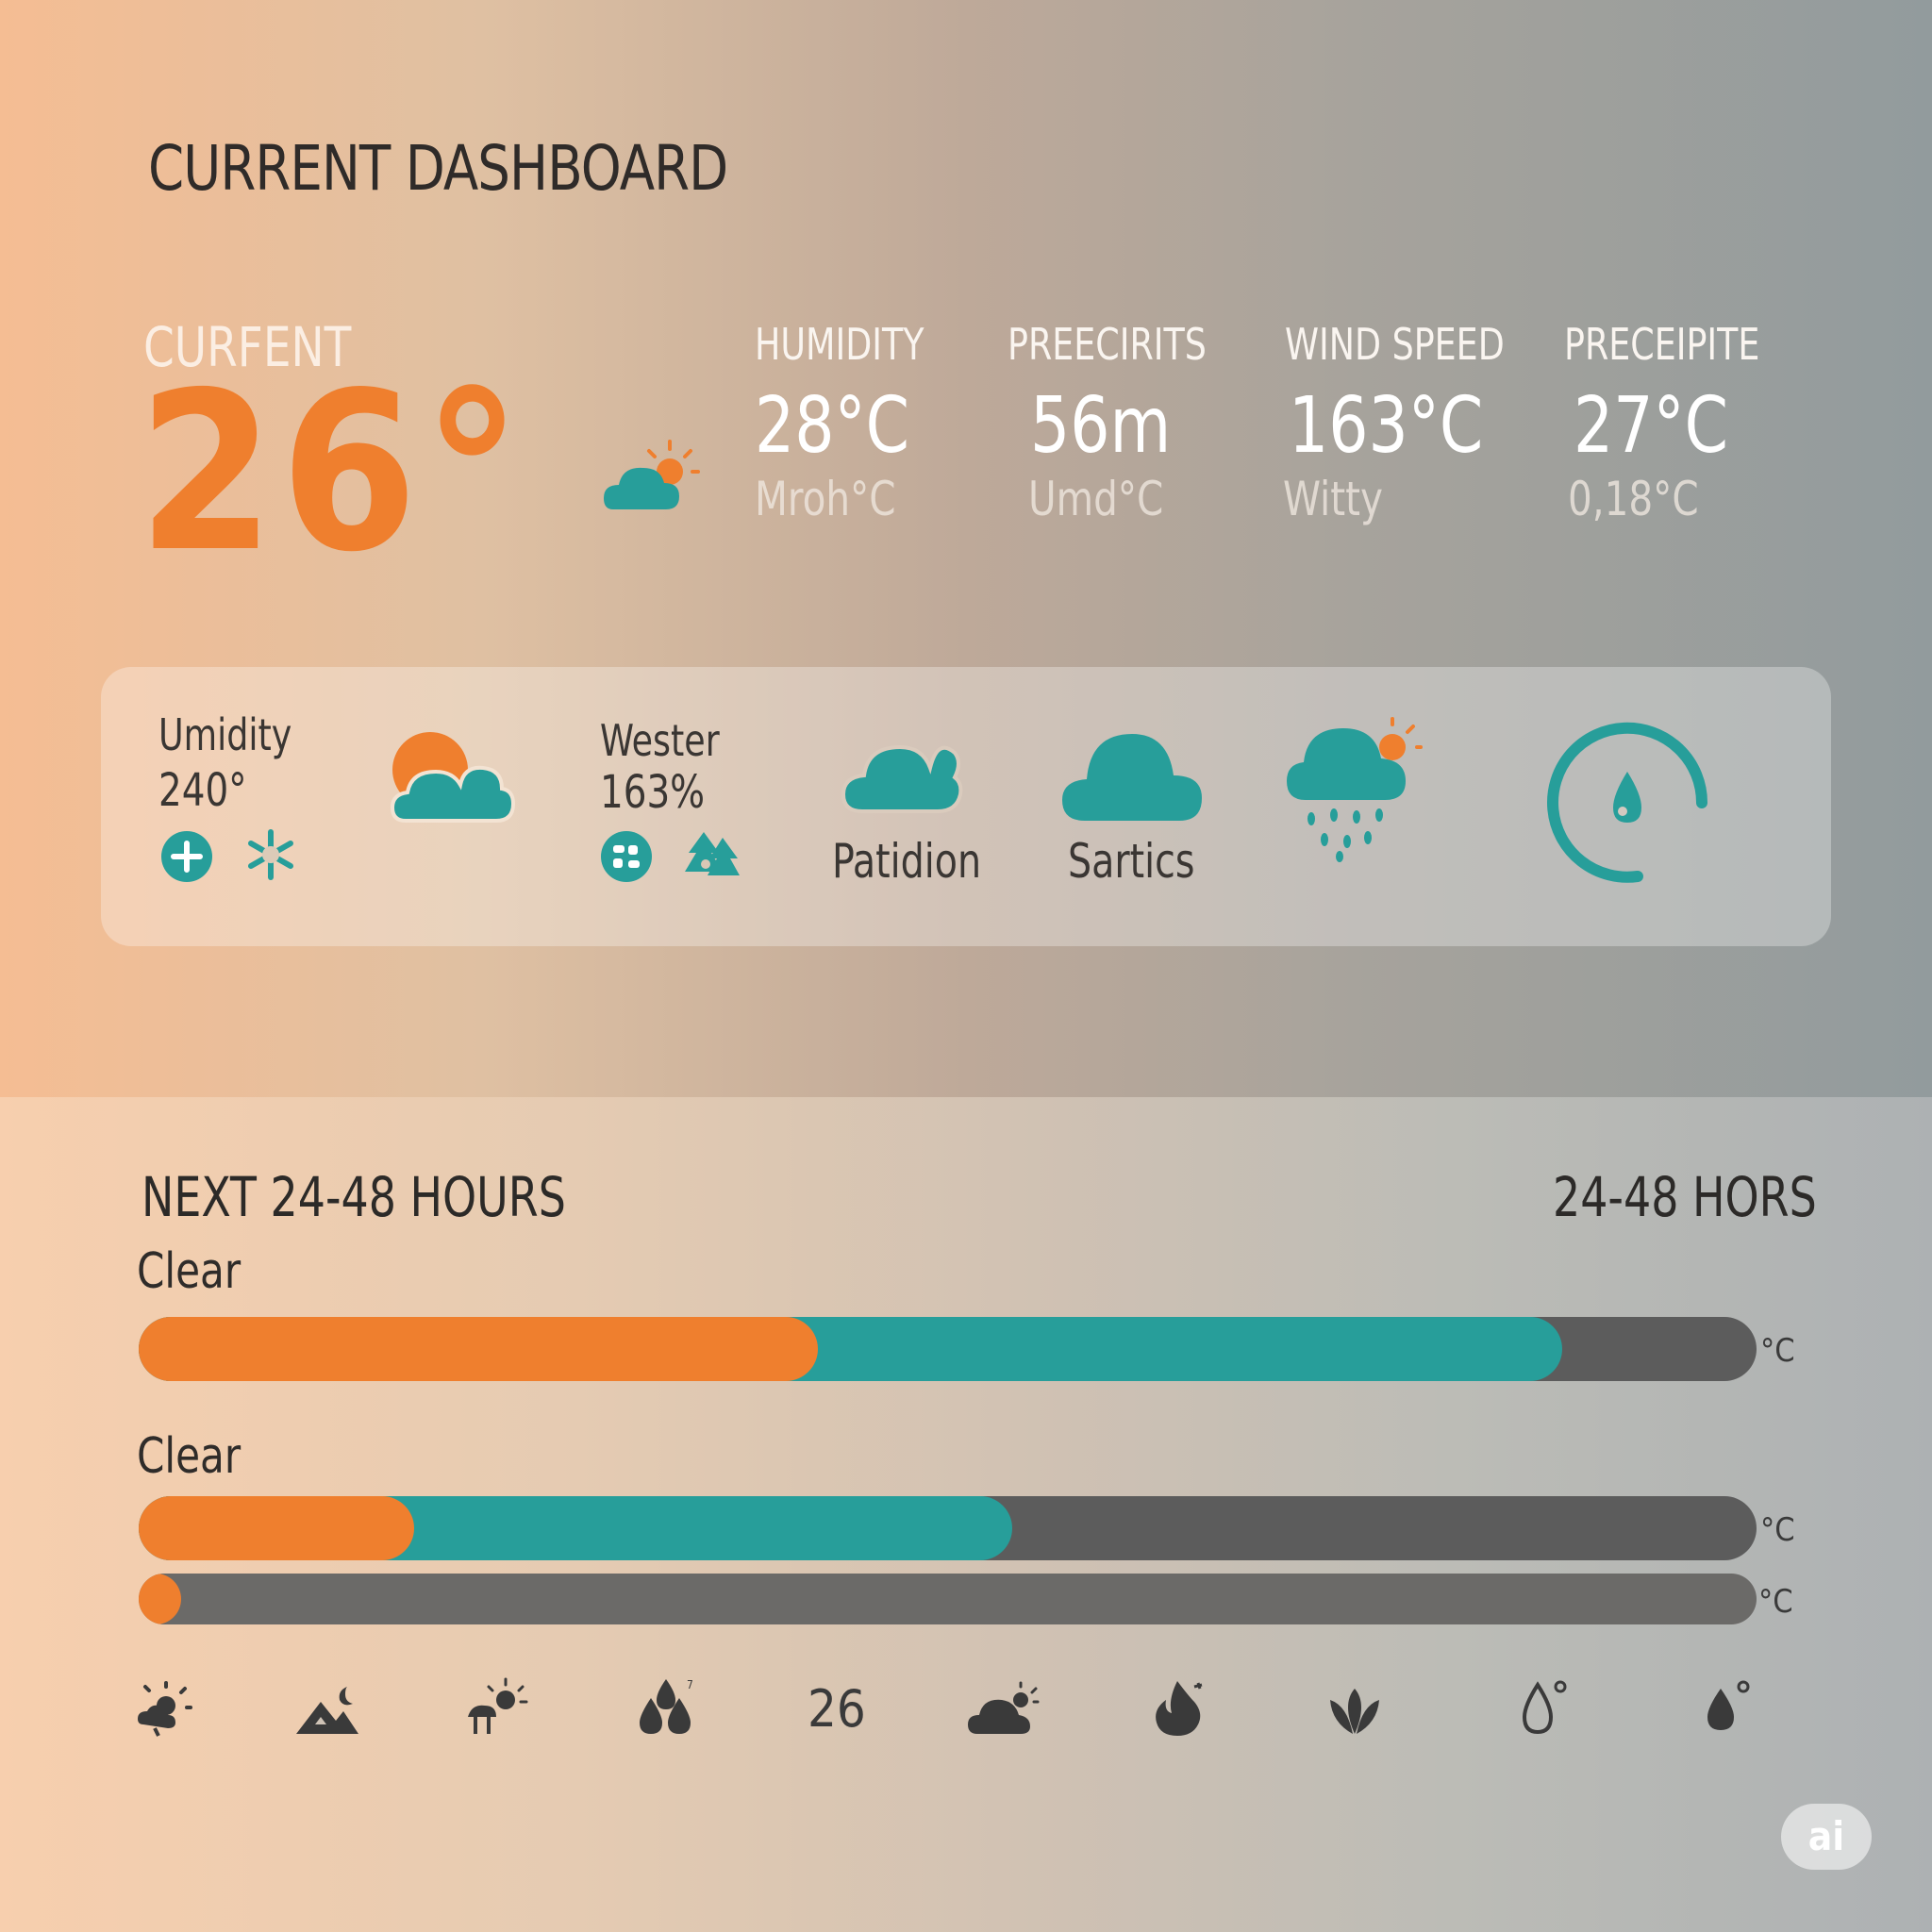 The height and width of the screenshot is (1932, 1932). I want to click on forecast-bar-2-orange, so click(276, 1528).